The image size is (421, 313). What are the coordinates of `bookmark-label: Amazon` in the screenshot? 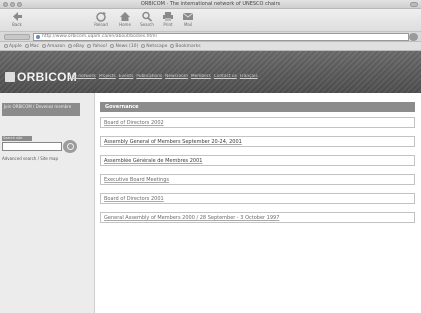 It's located at (56, 46).